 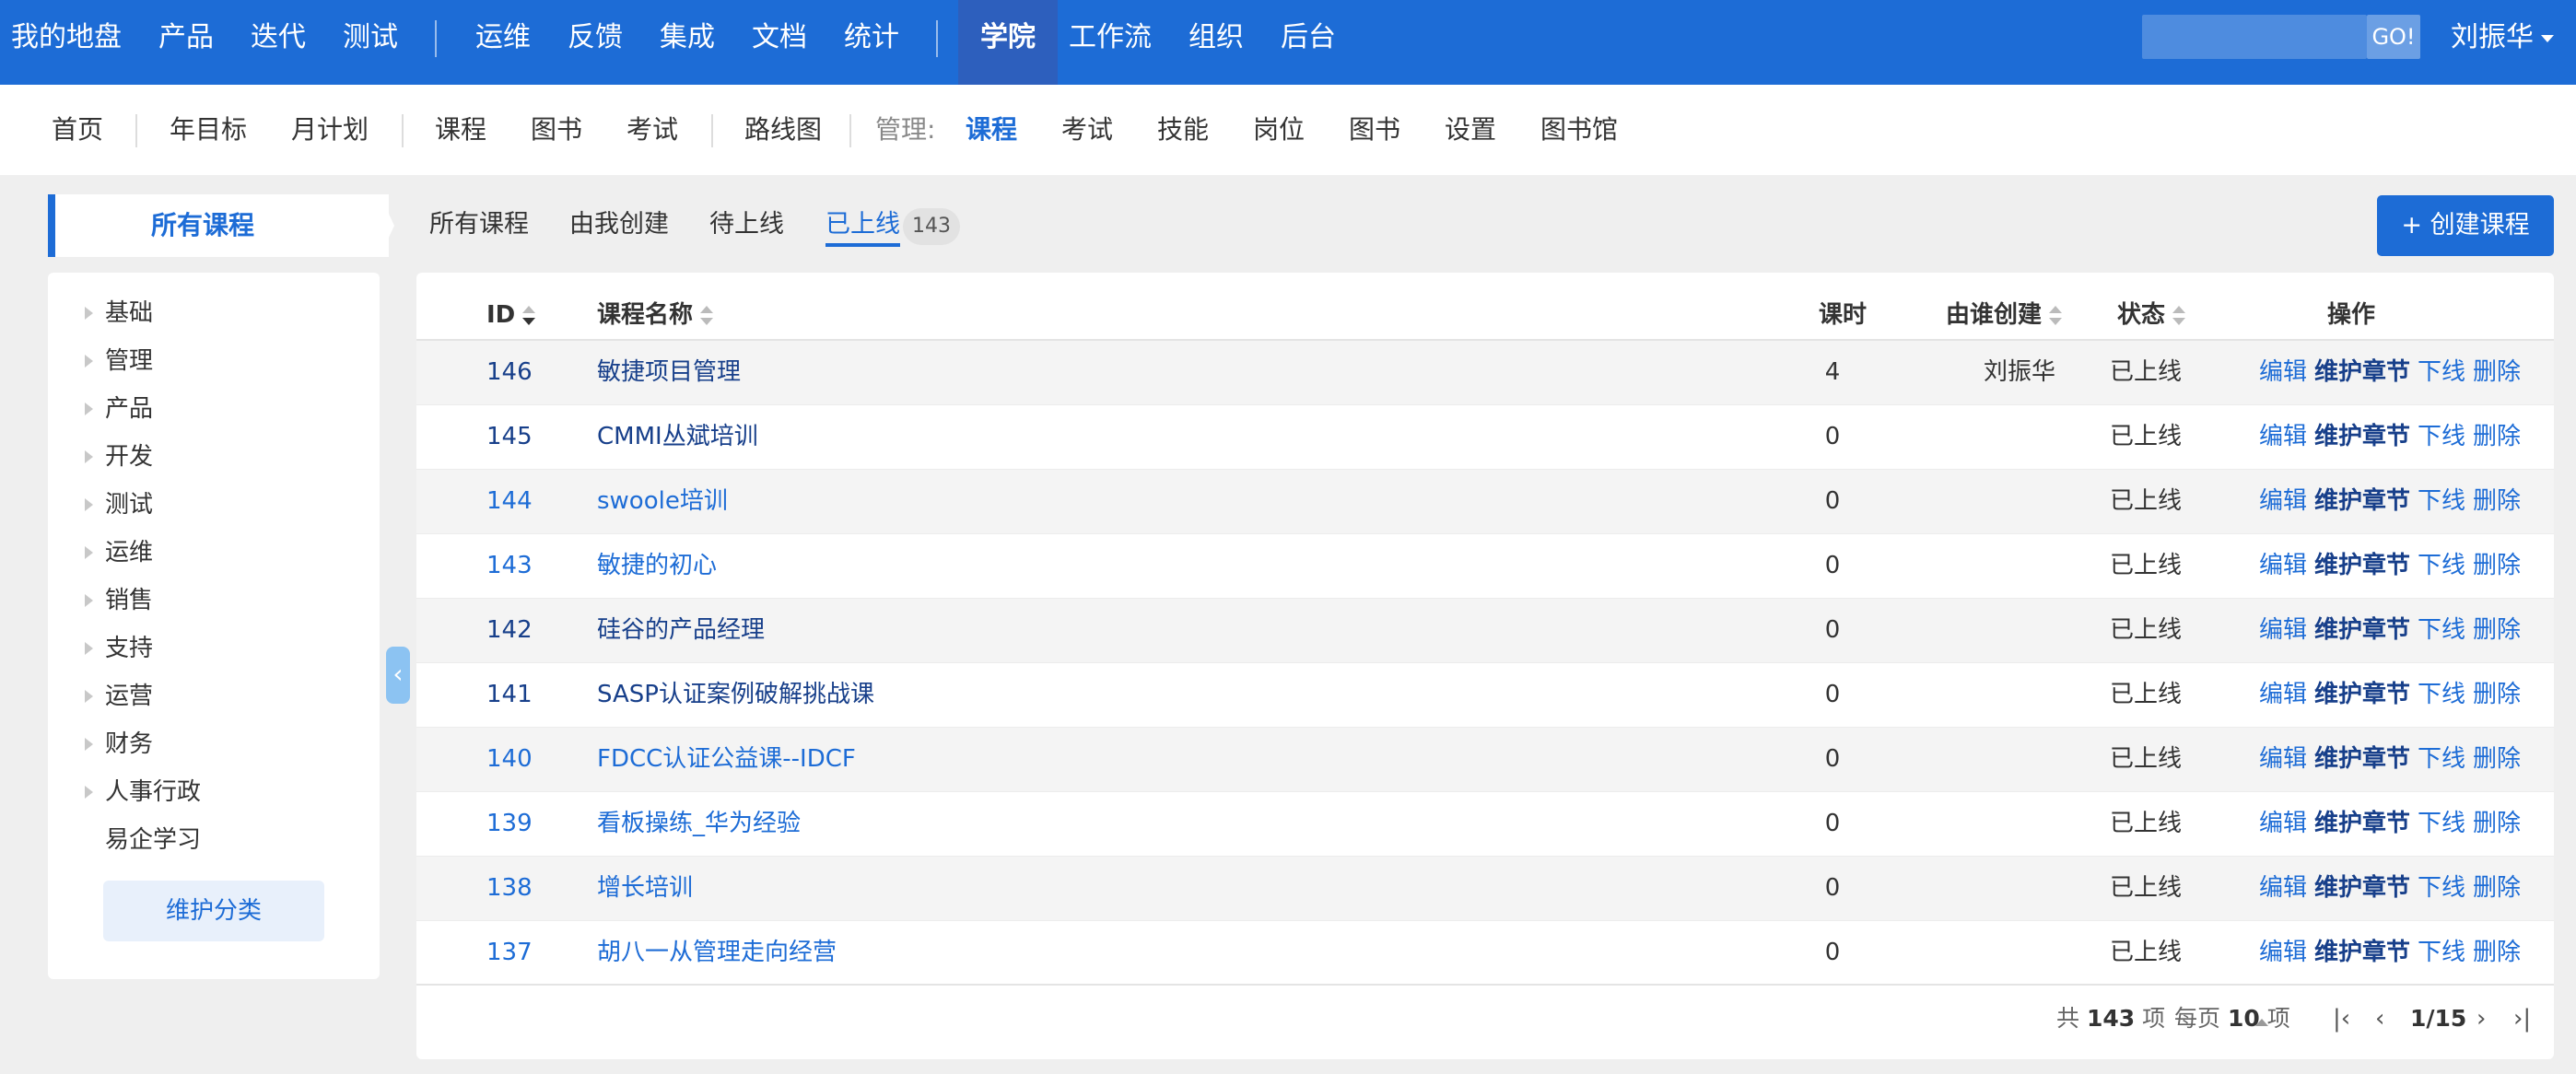 I want to click on subnav-monthly-plan: 月计划, so click(x=330, y=130).